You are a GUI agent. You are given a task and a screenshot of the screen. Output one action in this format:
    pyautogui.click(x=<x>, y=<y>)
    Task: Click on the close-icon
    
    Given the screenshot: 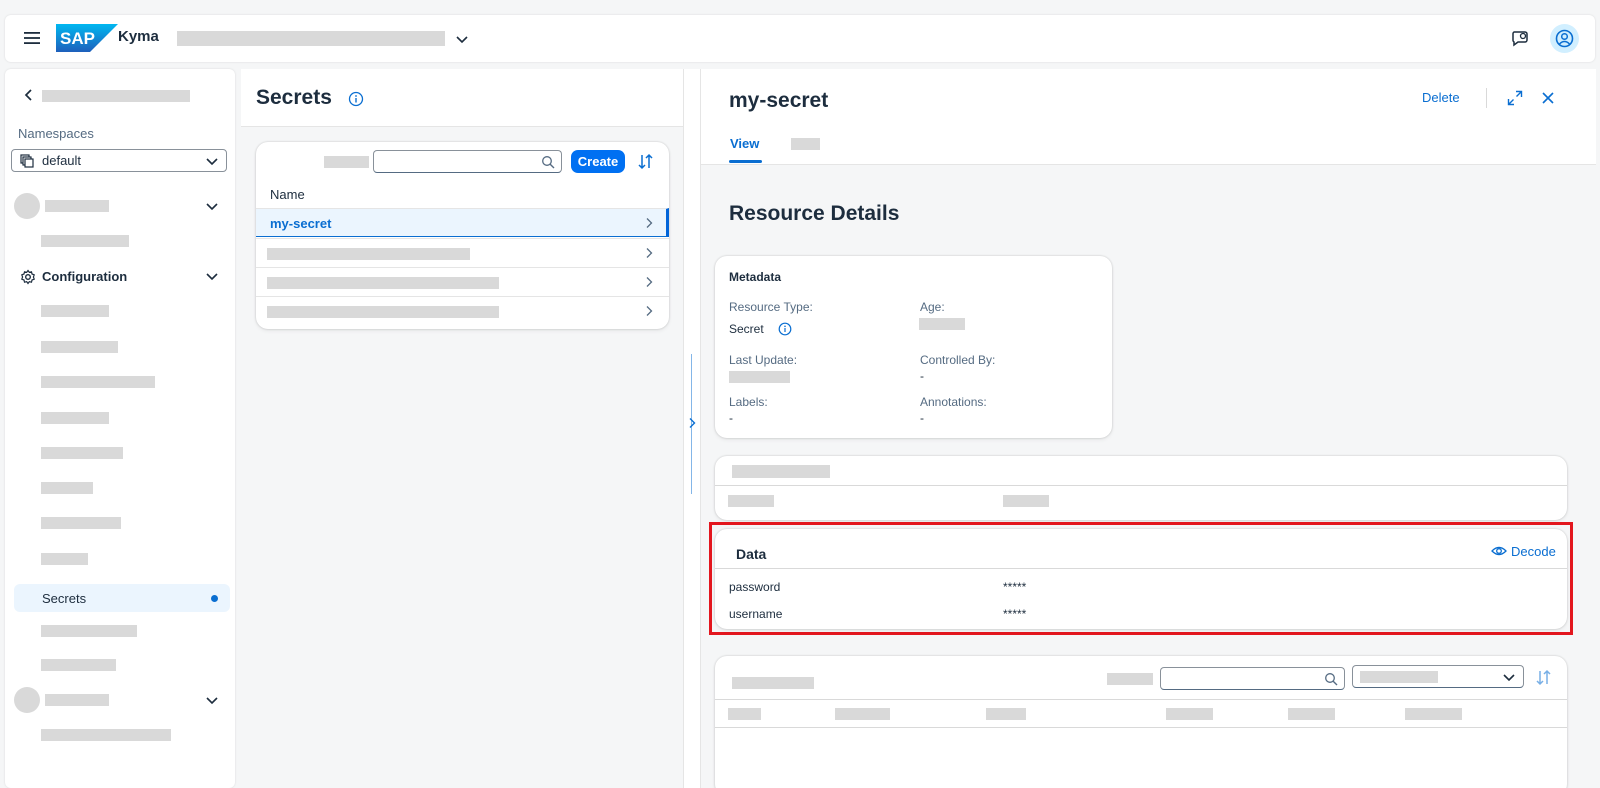 What is the action you would take?
    pyautogui.click(x=1548, y=98)
    